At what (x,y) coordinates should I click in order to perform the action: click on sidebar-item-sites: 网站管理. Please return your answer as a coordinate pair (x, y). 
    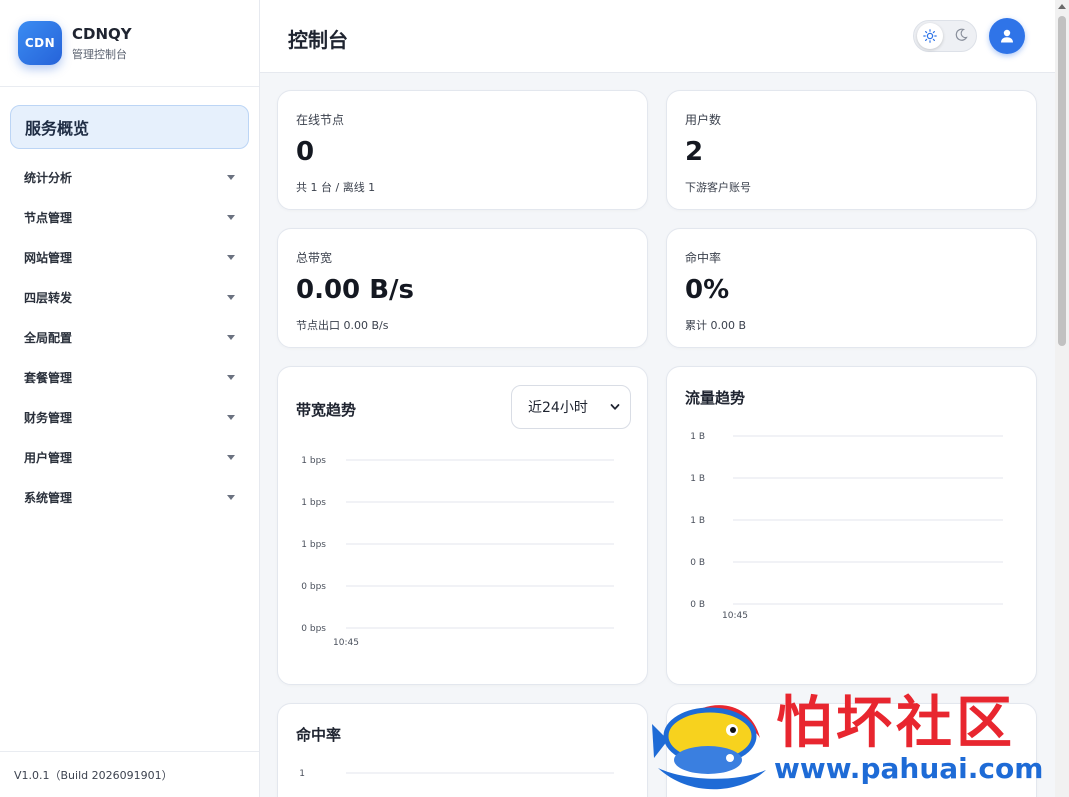
    Looking at the image, I should click on (129, 257).